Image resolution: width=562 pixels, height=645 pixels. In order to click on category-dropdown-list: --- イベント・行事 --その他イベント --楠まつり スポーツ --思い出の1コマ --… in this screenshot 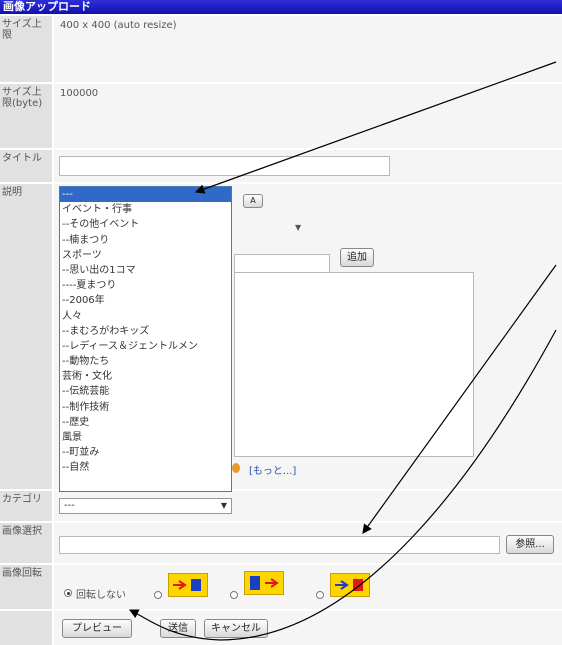, I will do `click(145, 339)`.